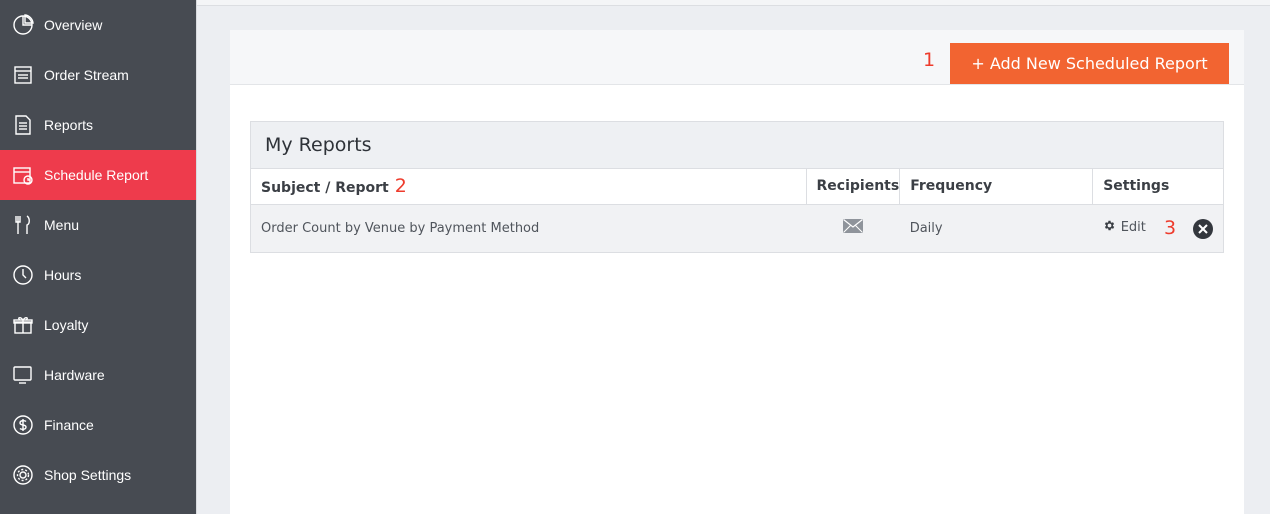  I want to click on sidebar-item-loyalty: Loyalty, so click(98, 325).